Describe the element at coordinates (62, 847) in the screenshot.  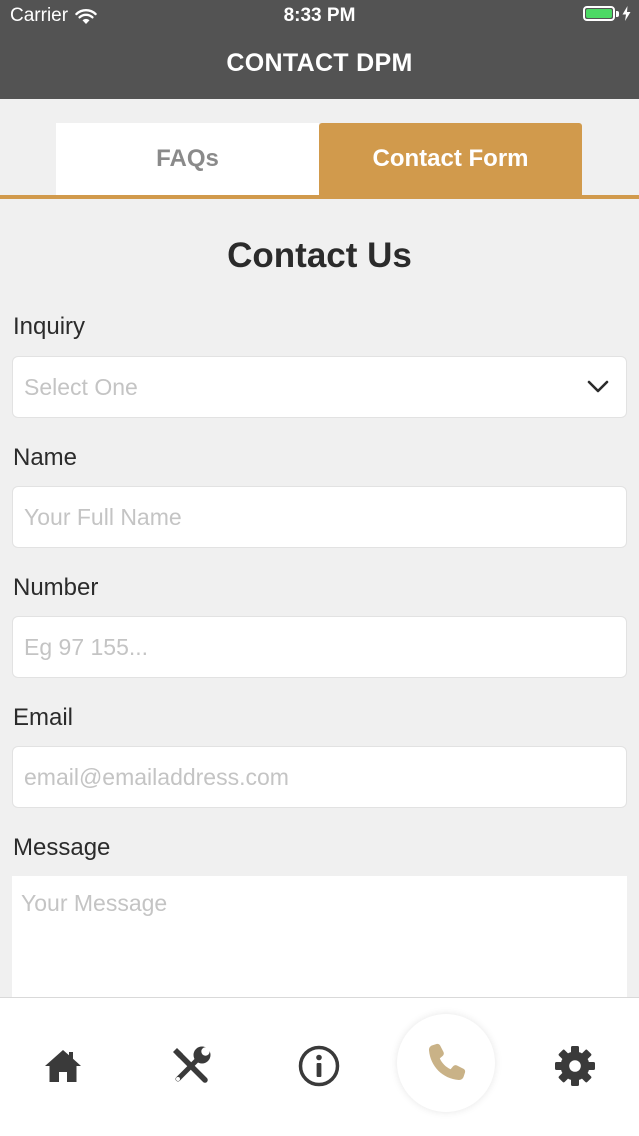
I see `message-label: Message` at that location.